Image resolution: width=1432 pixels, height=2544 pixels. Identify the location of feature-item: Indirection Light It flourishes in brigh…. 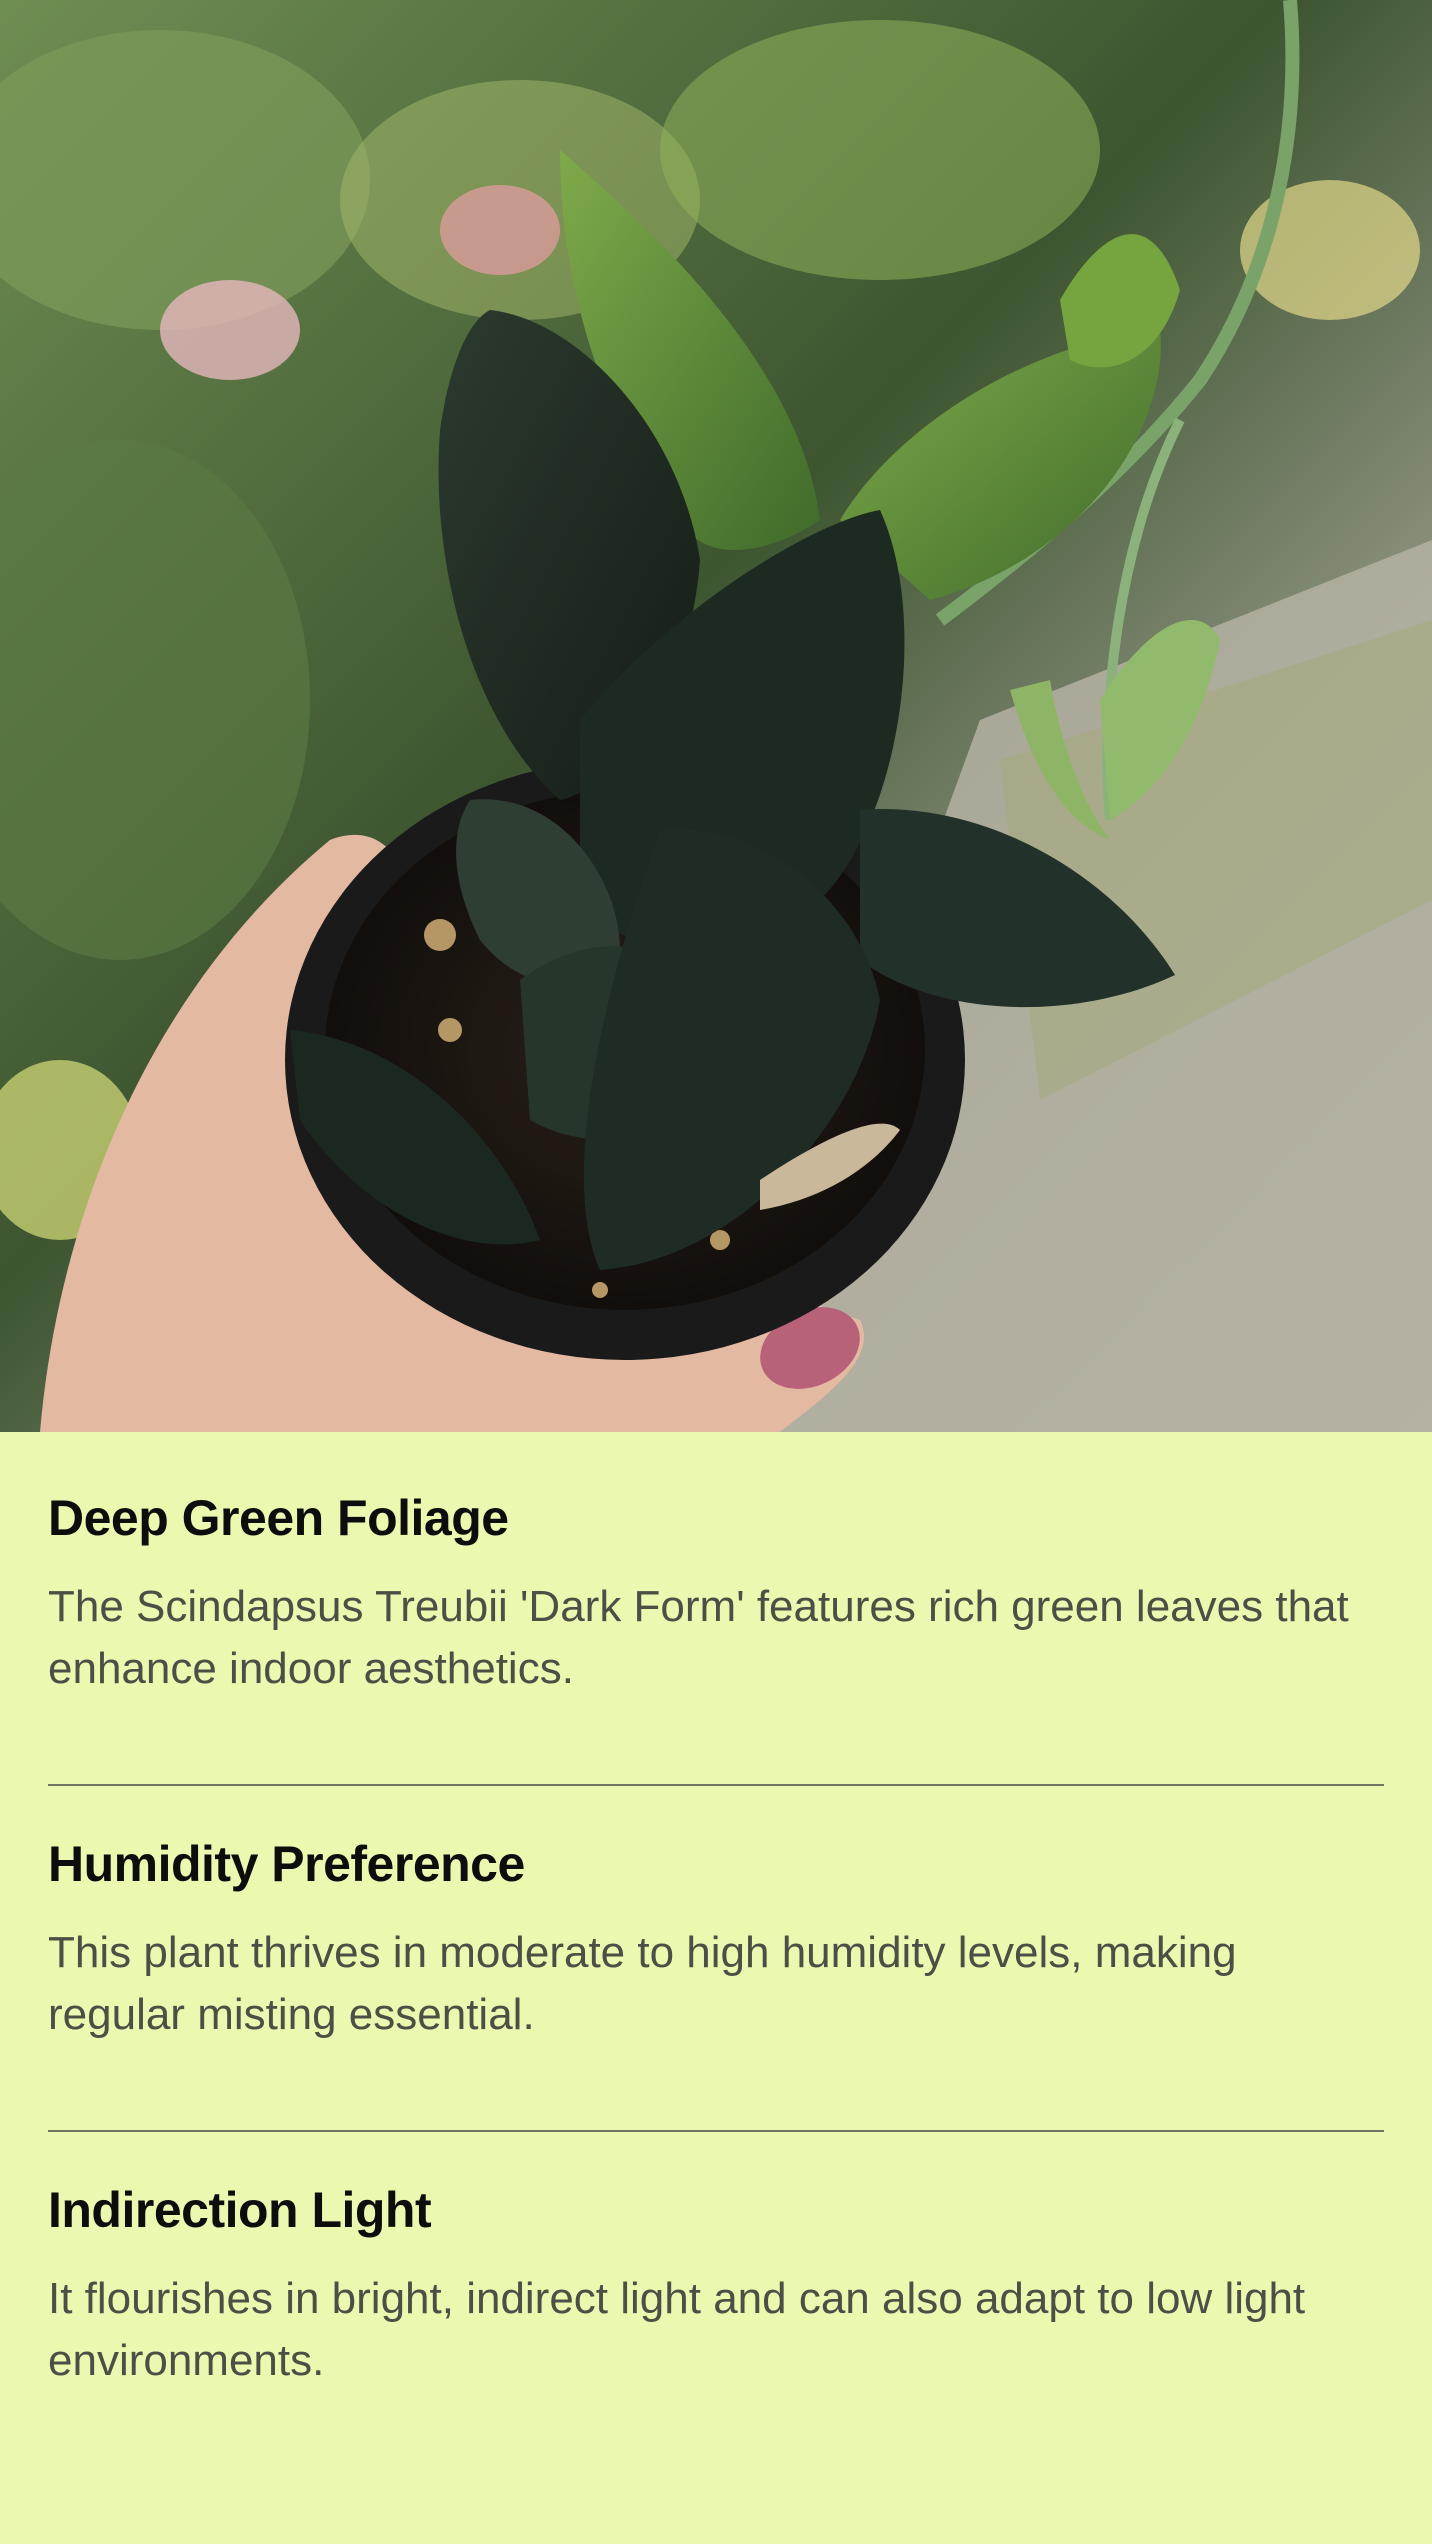
(716, 2328).